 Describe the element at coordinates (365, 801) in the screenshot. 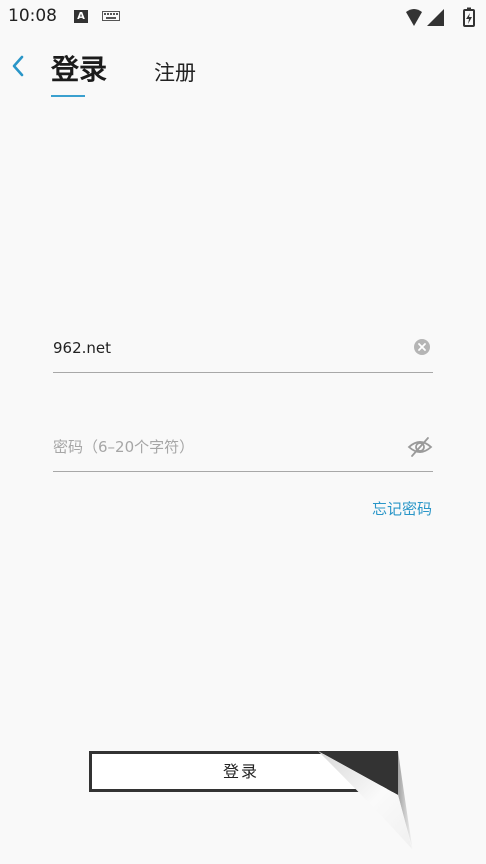

I see `page-curl-decoration` at that location.